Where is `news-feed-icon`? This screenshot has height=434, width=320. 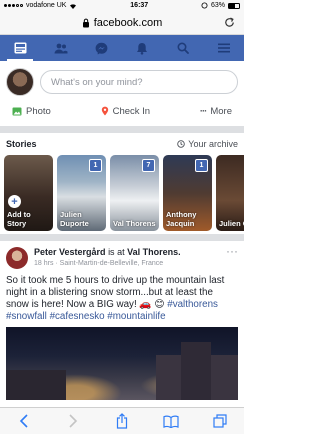 news-feed-icon is located at coordinates (20, 48).